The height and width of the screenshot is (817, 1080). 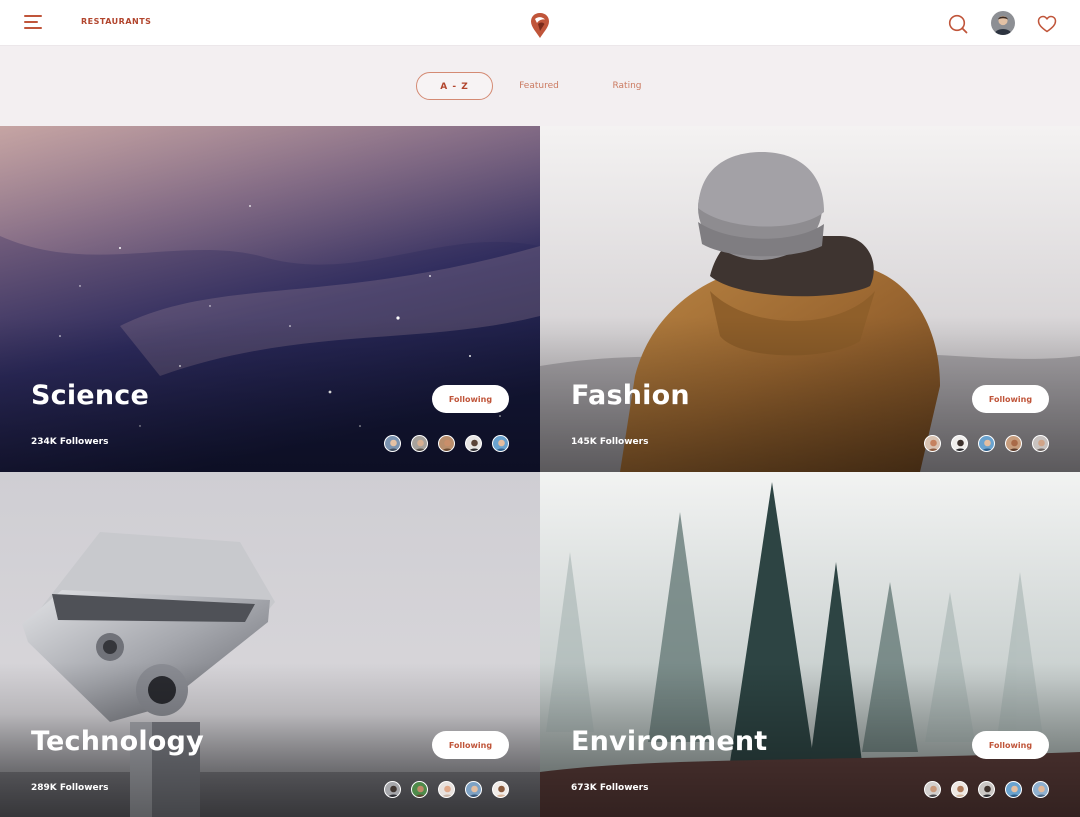 What do you see at coordinates (1003, 23) in the screenshot?
I see `user-avatar` at bounding box center [1003, 23].